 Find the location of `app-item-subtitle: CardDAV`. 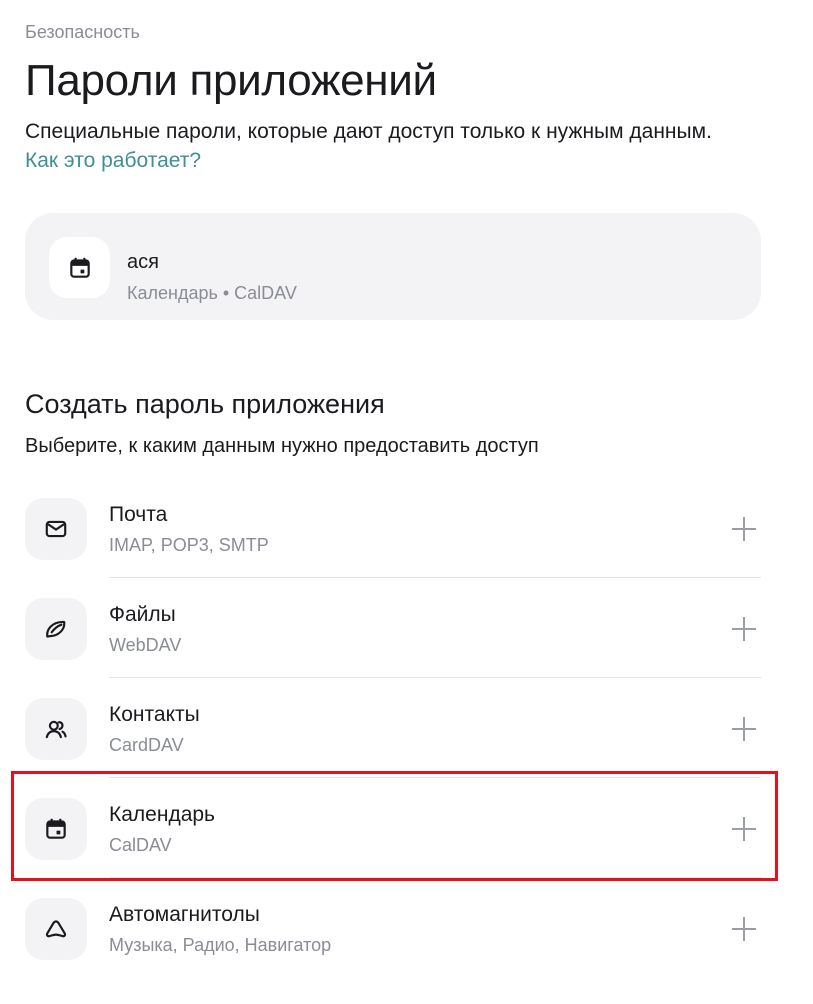

app-item-subtitle: CardDAV is located at coordinates (146, 745).